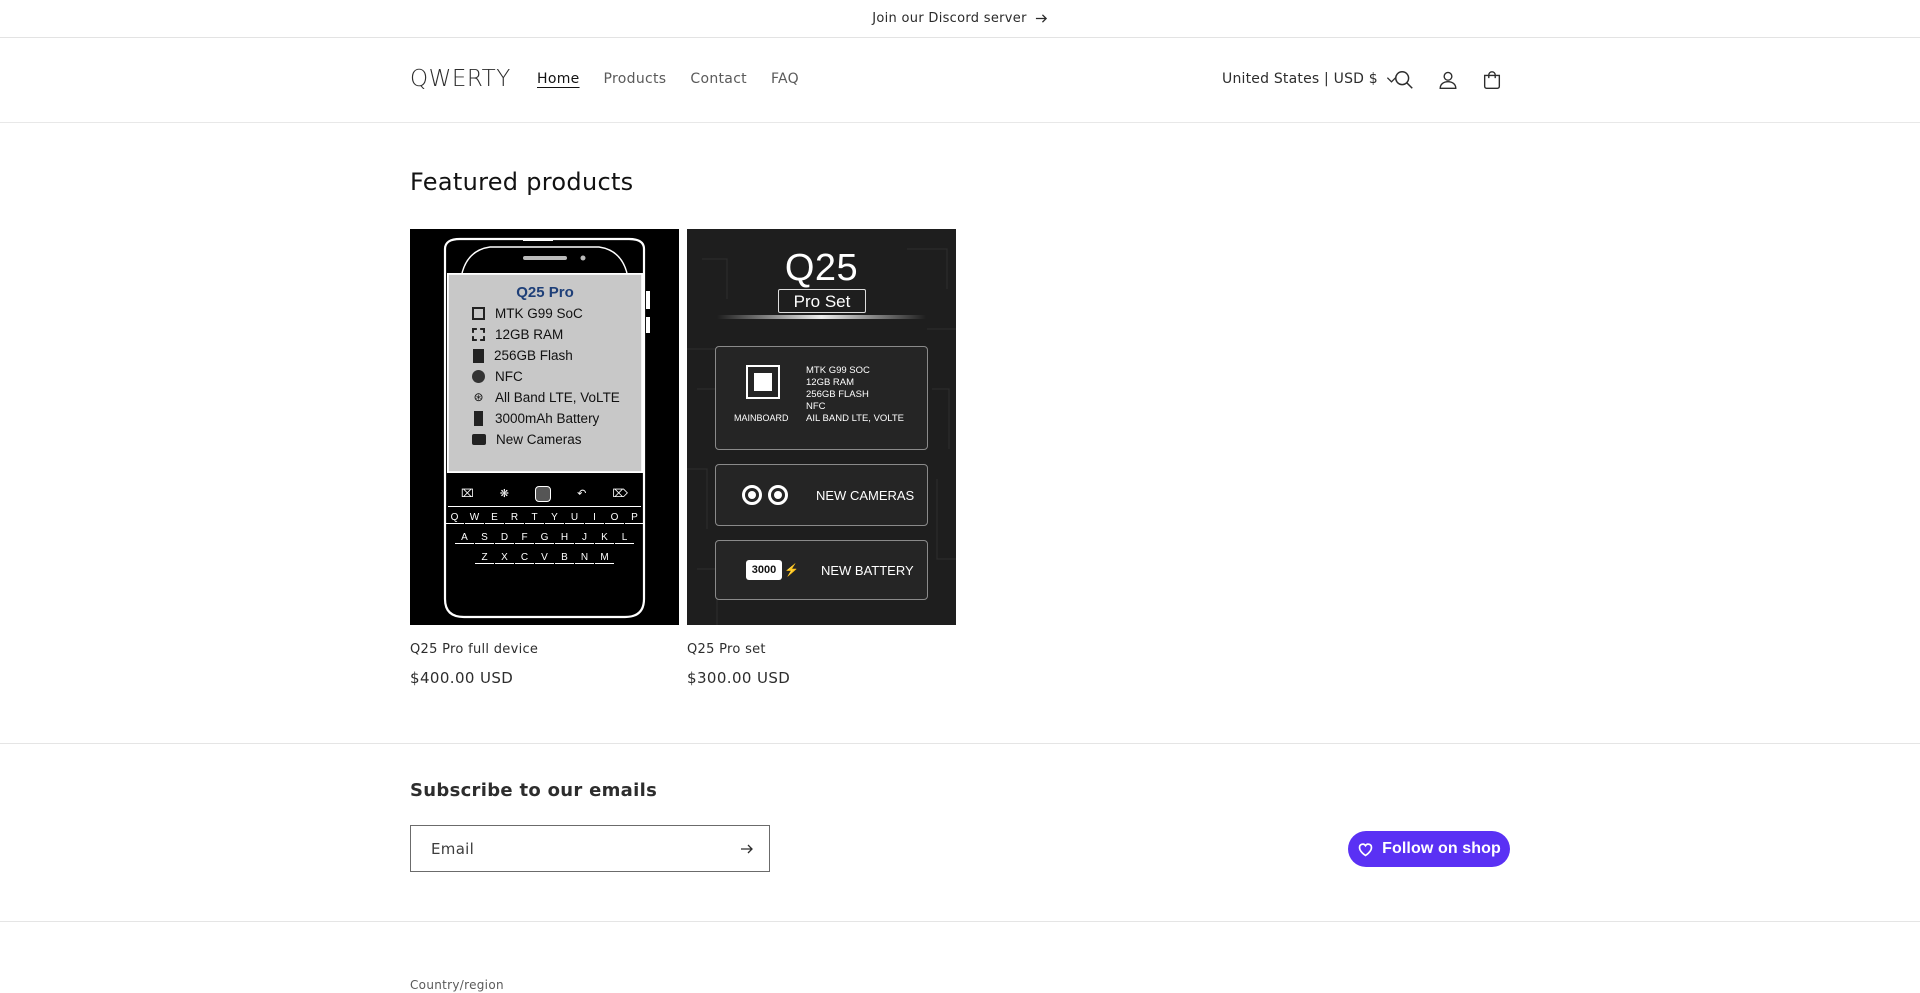 Image resolution: width=1920 pixels, height=993 pixels. I want to click on search-button, so click(1404, 80).